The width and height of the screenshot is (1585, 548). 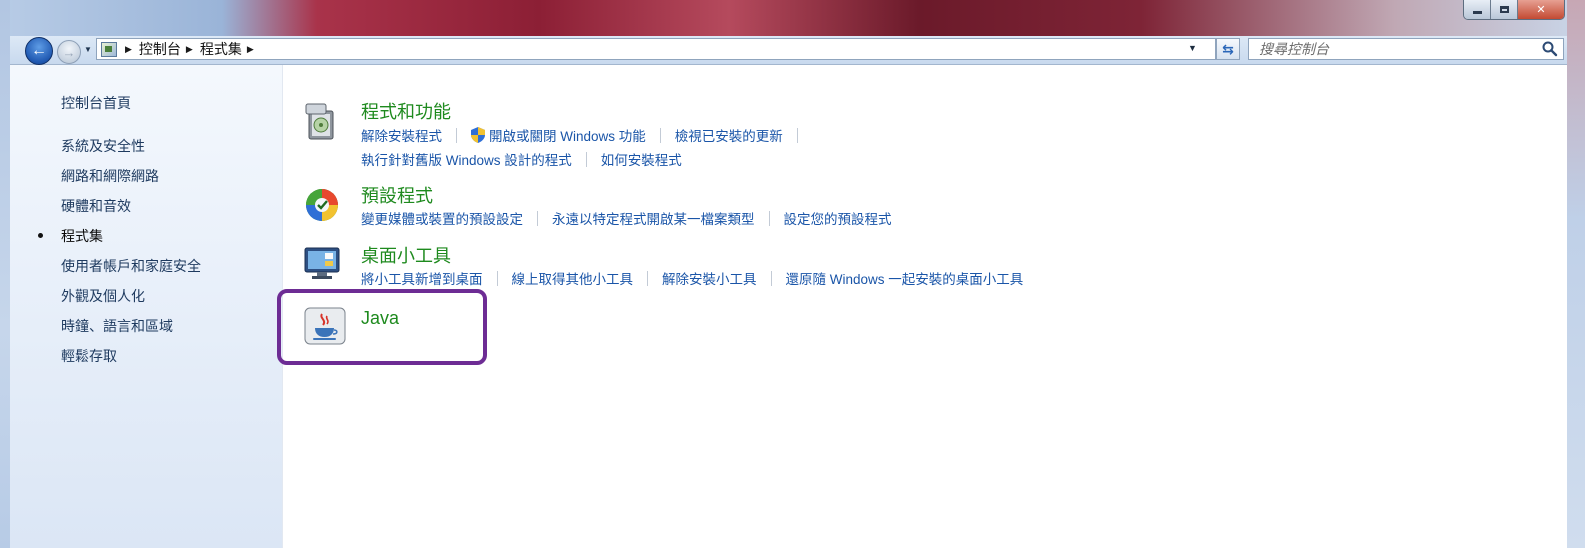 I want to click on minimize-icon, so click(x=1477, y=12).